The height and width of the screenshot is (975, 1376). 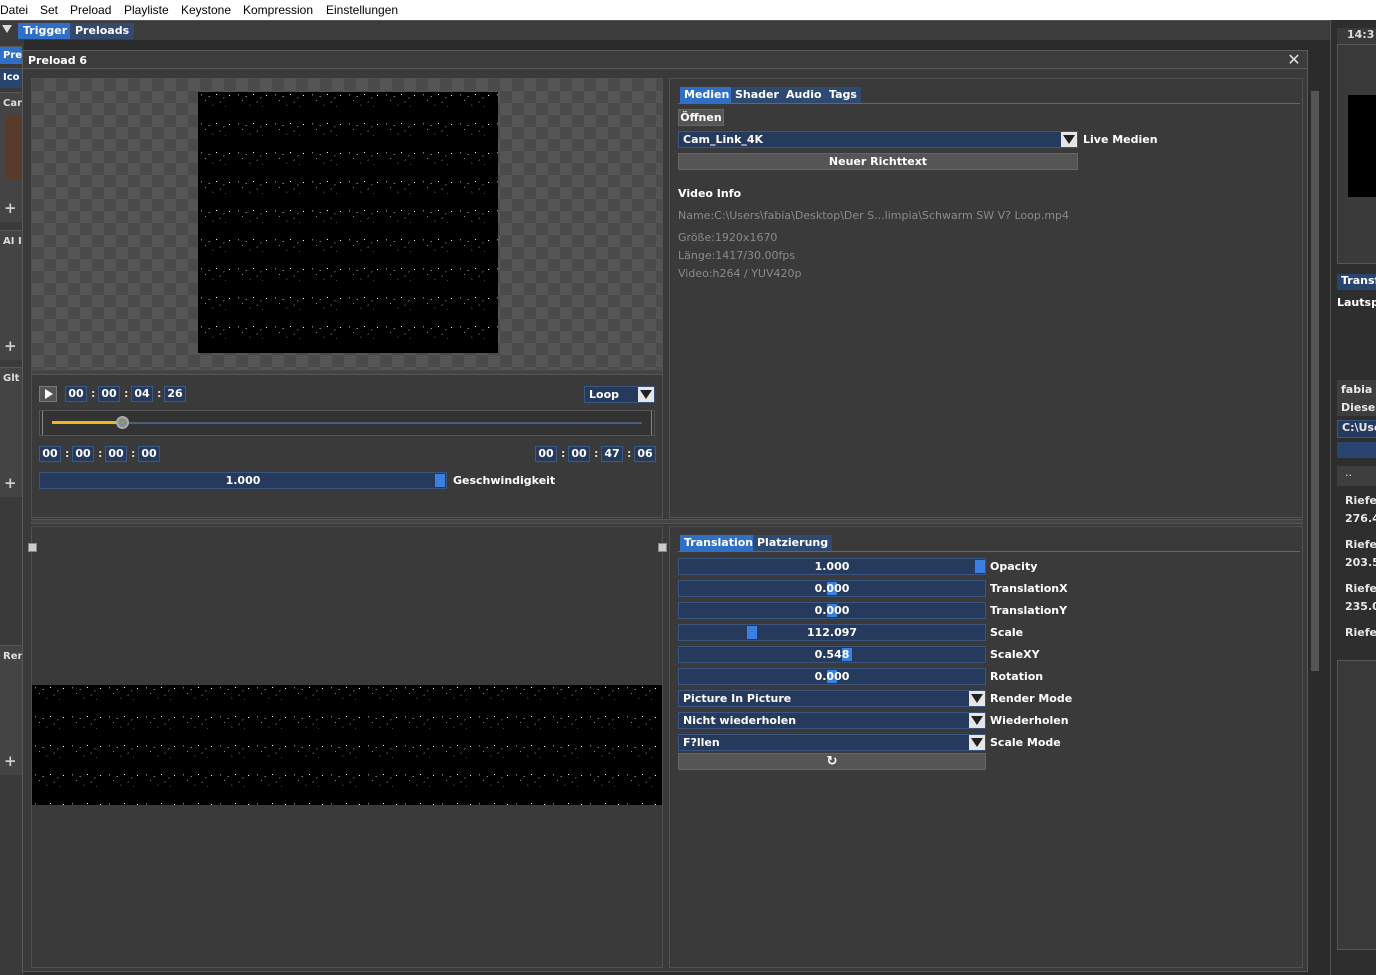 I want to click on param-slider-translationy: 0.000, so click(x=832, y=610).